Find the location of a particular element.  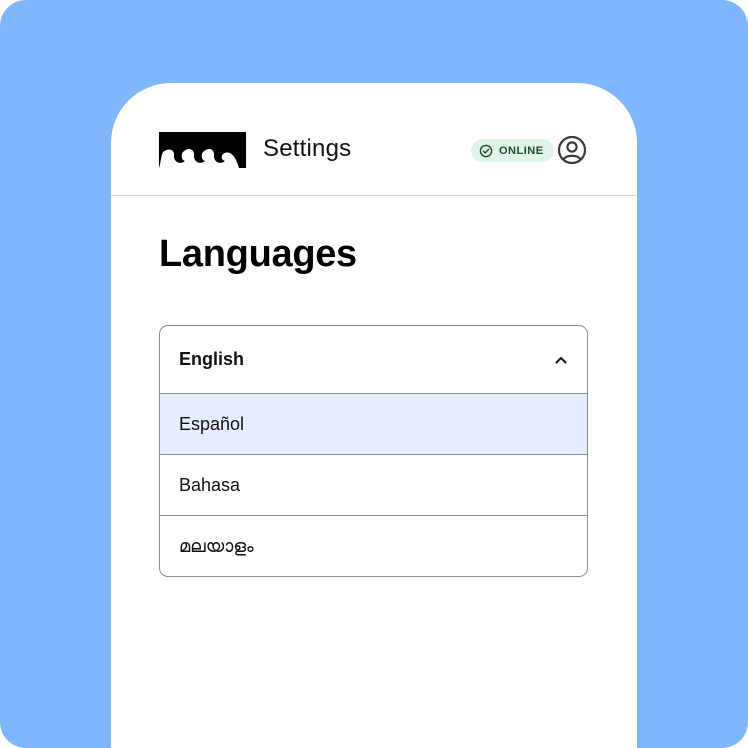

app-title: Settings is located at coordinates (307, 148).